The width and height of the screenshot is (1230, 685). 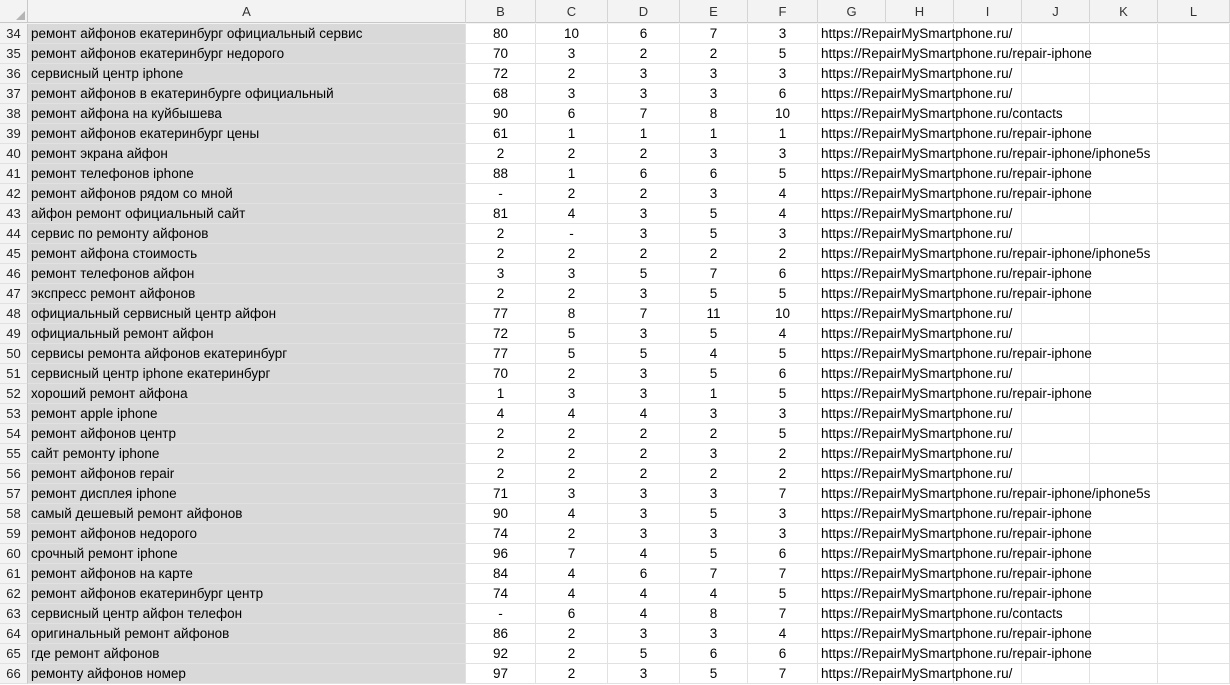 What do you see at coordinates (572, 554) in the screenshot?
I see `cell-c: 7` at bounding box center [572, 554].